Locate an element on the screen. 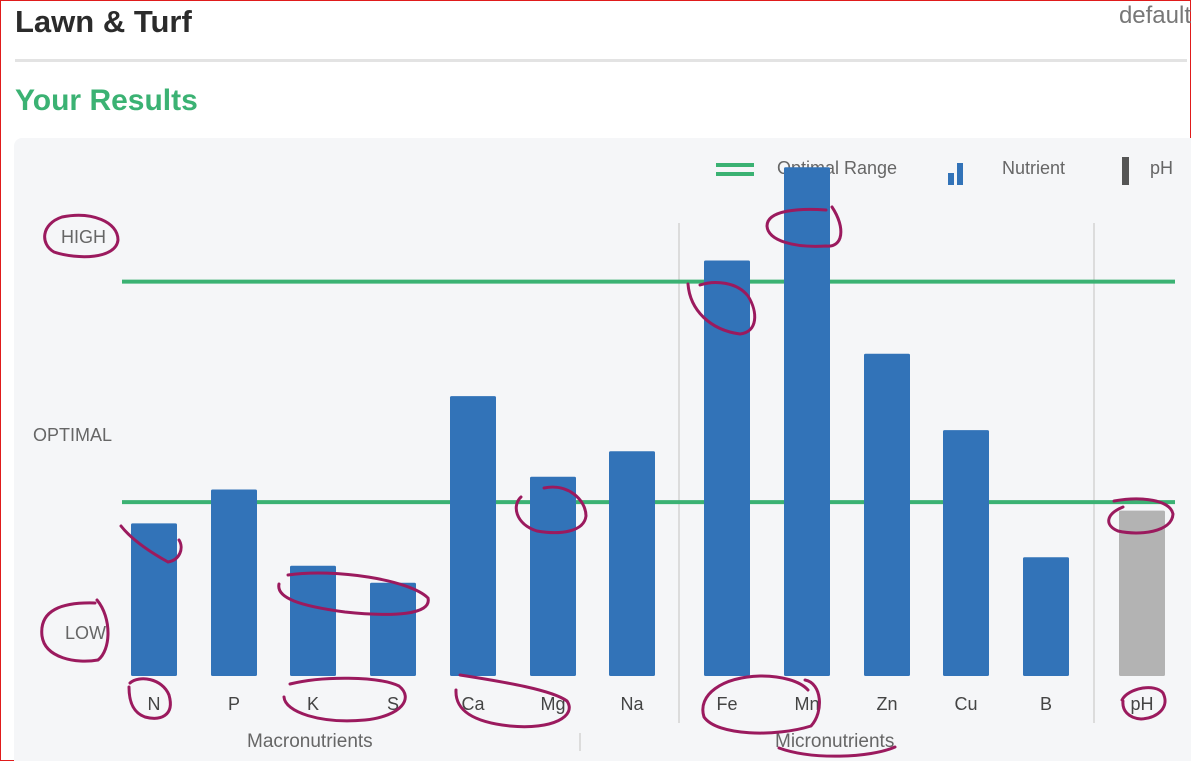 The height and width of the screenshot is (761, 1191). tick-label-zn: Zn is located at coordinates (886, 704).